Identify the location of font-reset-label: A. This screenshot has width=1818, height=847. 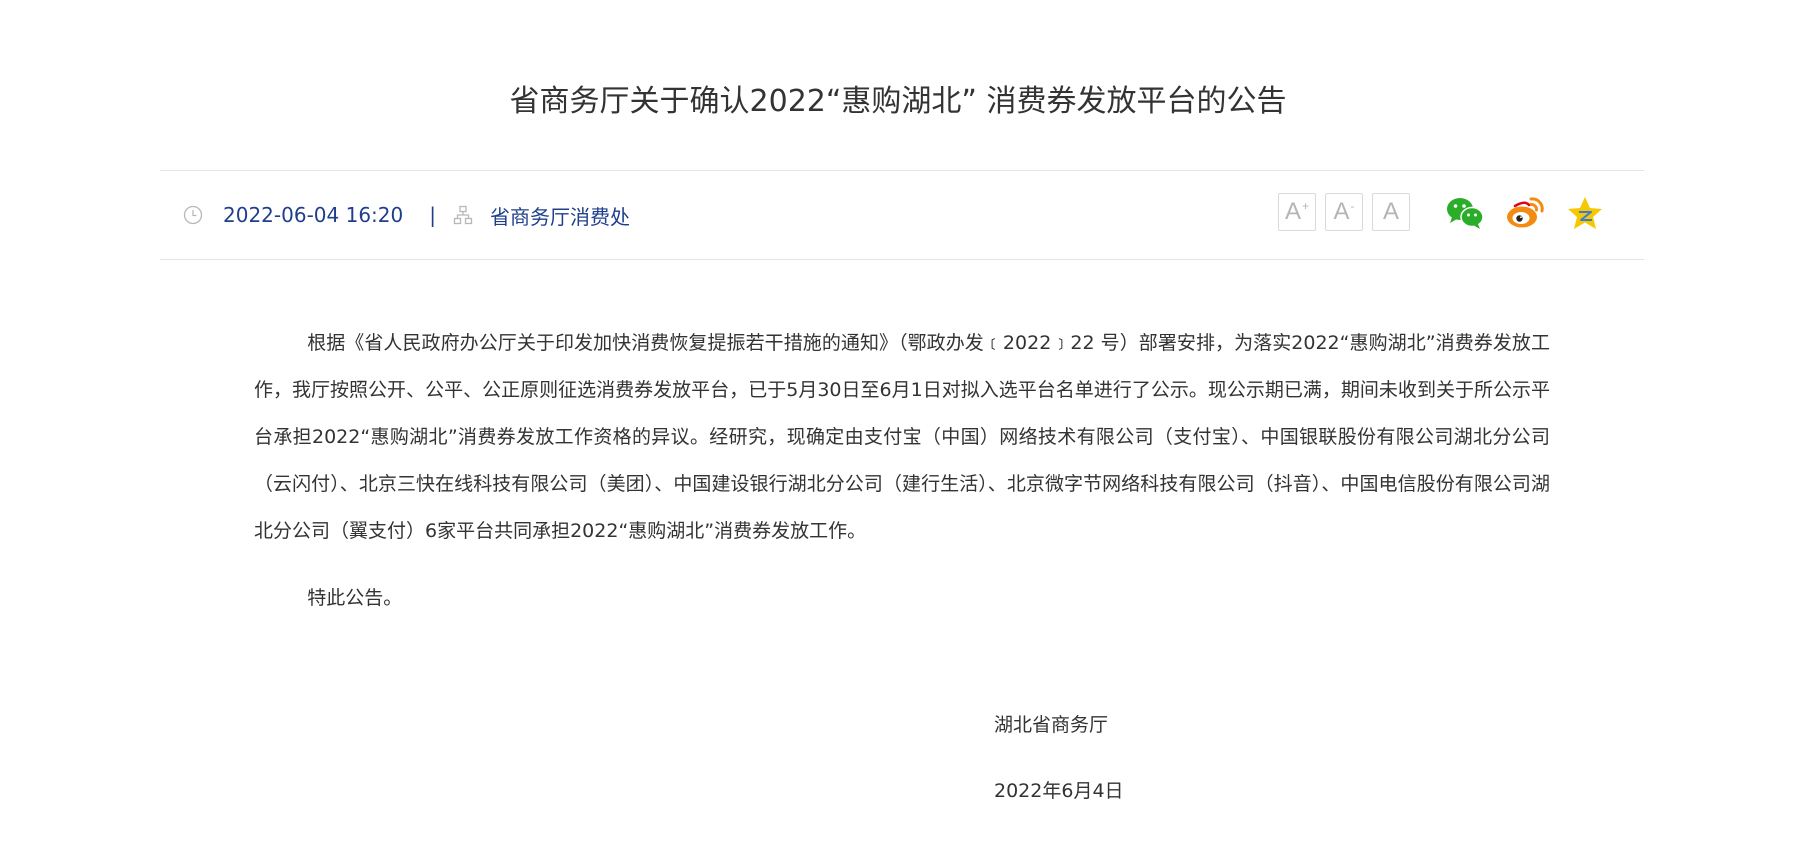
(1390, 211).